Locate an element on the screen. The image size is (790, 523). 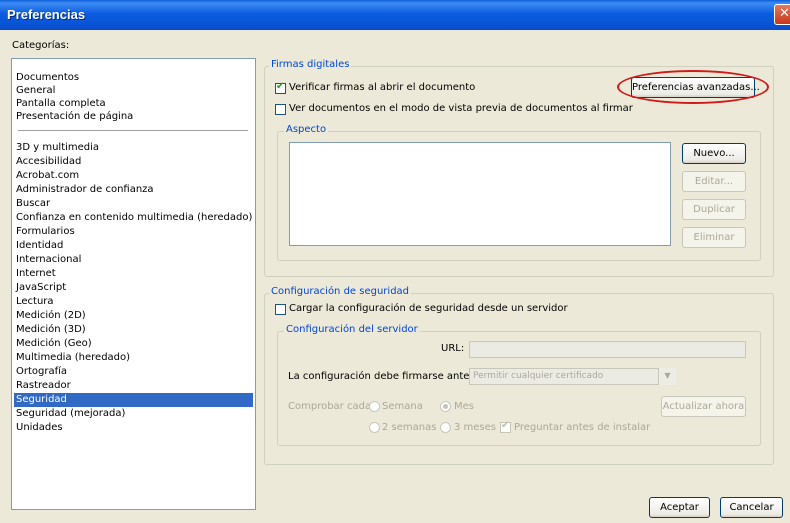
radio-month-label: Mes is located at coordinates (464, 406).